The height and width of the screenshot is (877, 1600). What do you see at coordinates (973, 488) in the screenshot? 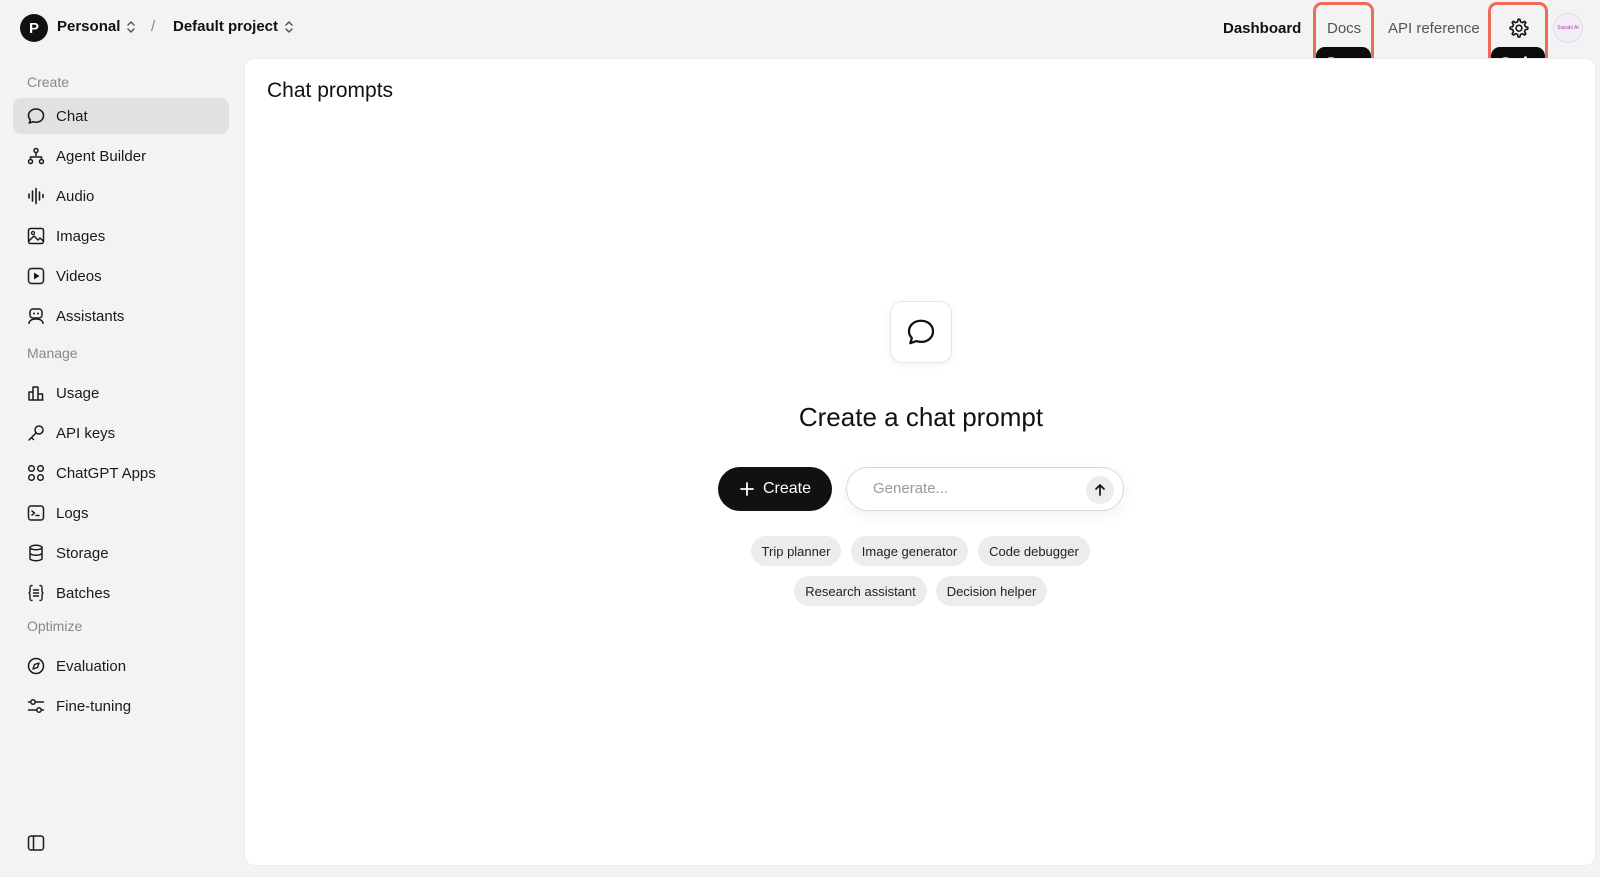
I see `generate-input` at bounding box center [973, 488].